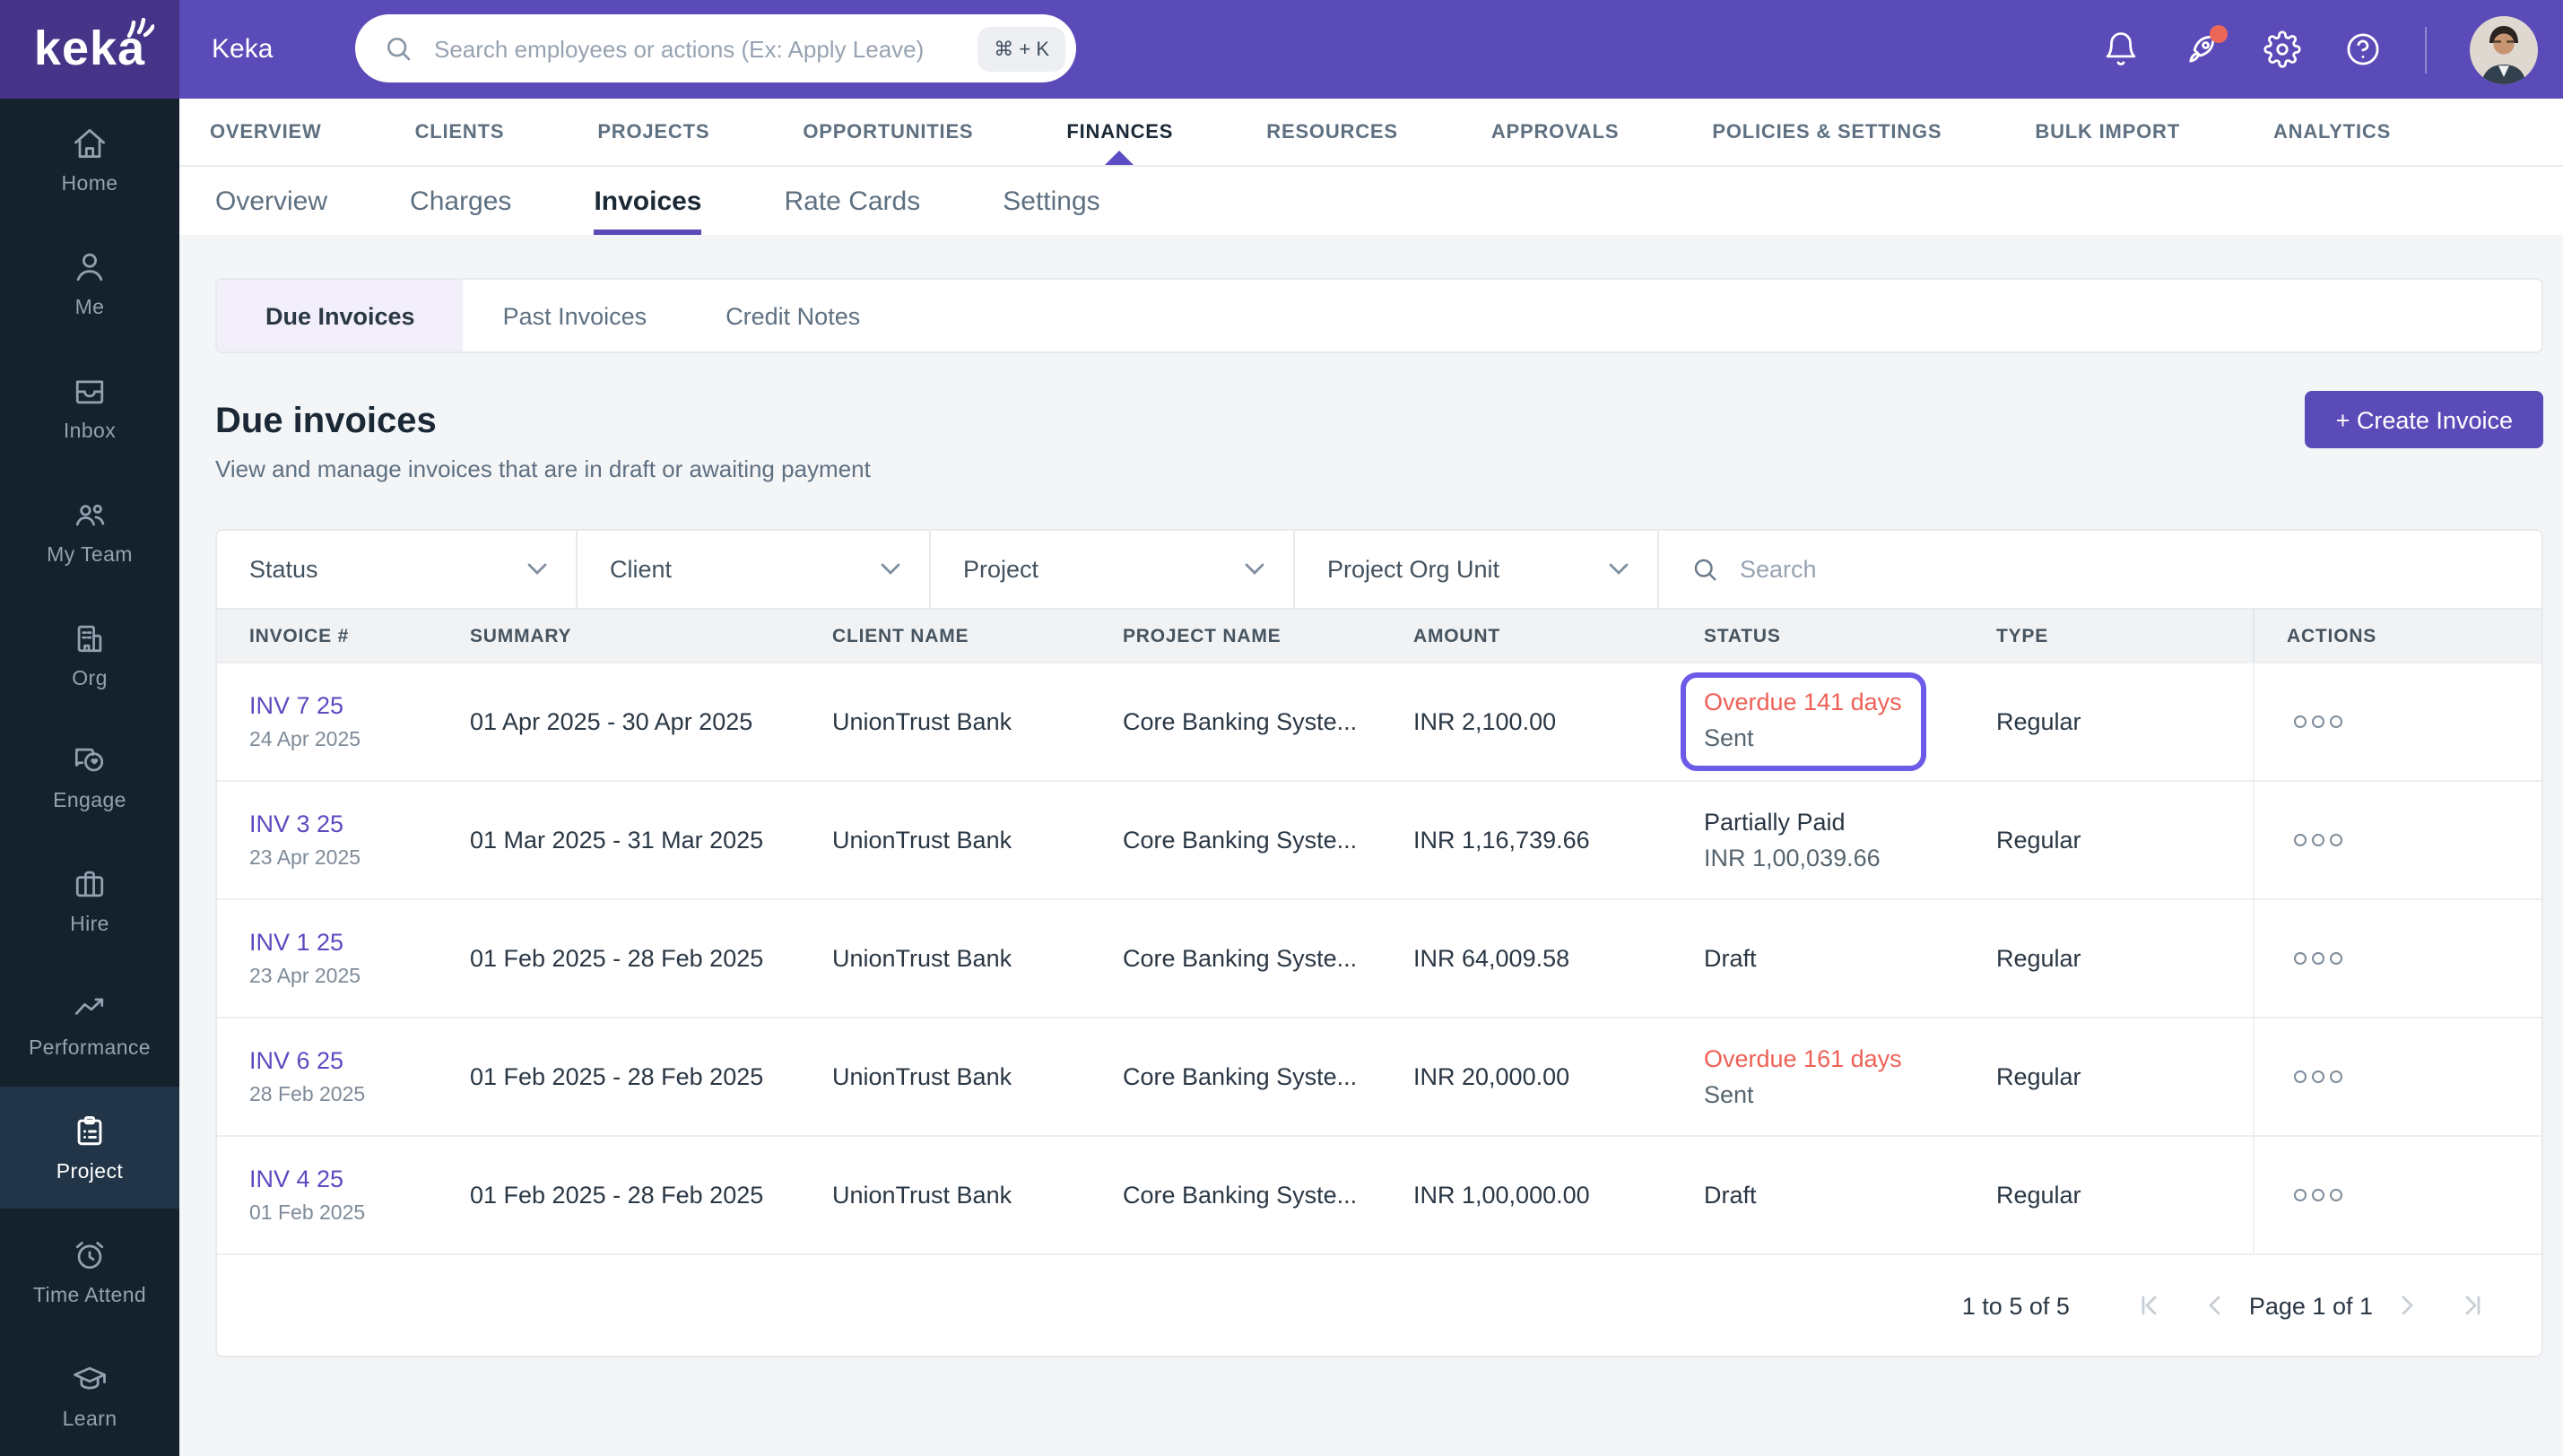  What do you see at coordinates (1501, 1195) in the screenshot?
I see `amount-cell: INR 1,00,000.00` at bounding box center [1501, 1195].